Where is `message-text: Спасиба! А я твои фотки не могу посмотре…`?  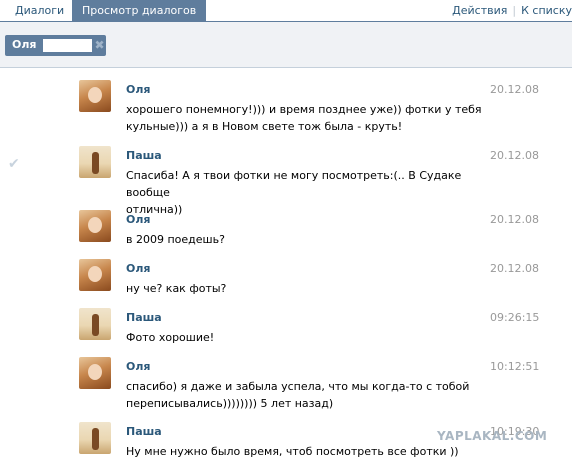
message-text: Спасиба! А я твои фотки не могу посмотре… is located at coordinates (306, 192).